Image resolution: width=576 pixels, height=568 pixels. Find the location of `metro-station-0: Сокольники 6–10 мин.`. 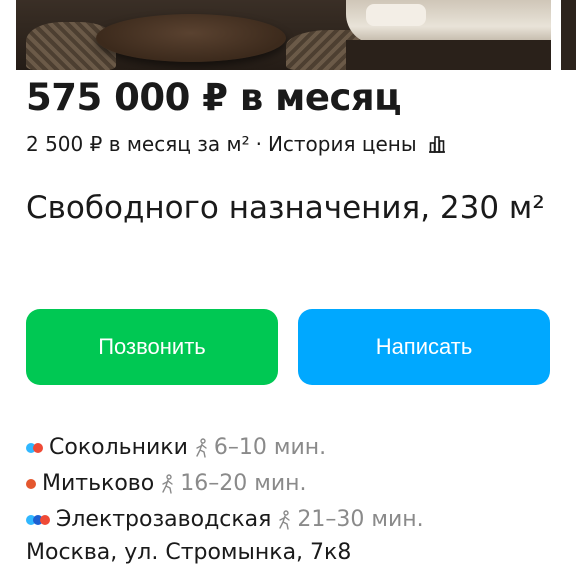

metro-station-0: Сокольники 6–10 мин. is located at coordinates (176, 448).